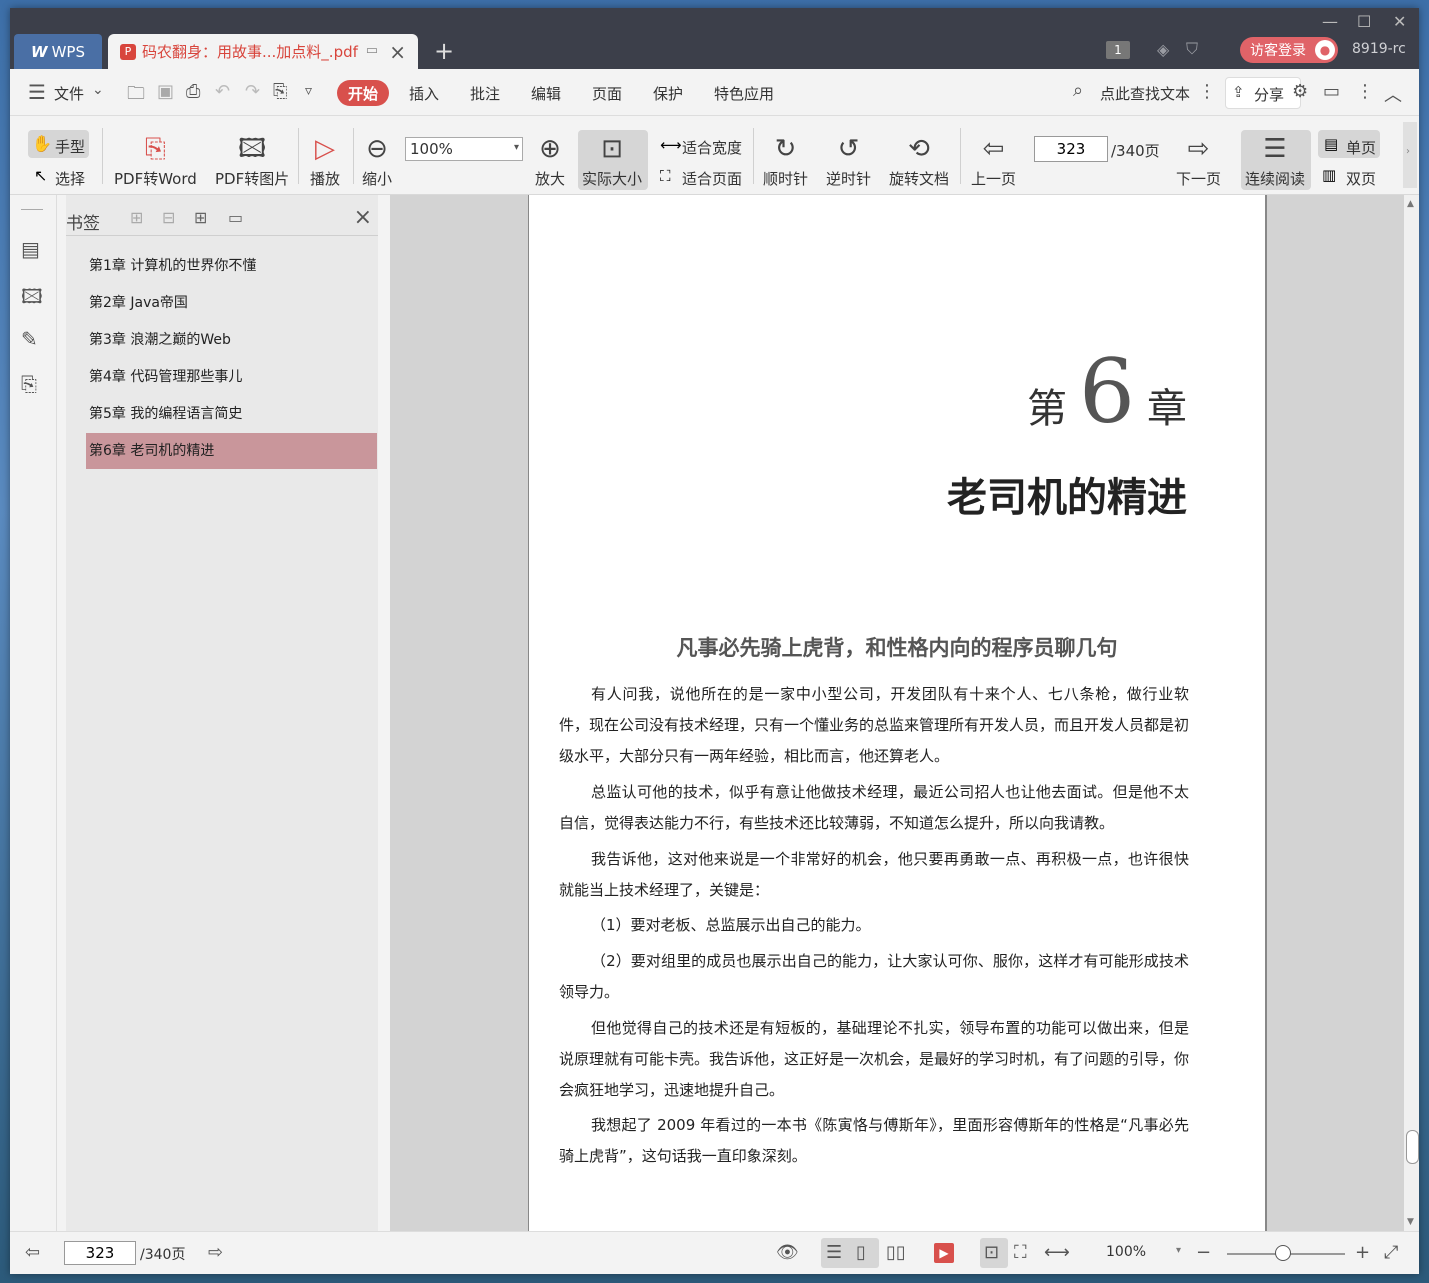 This screenshot has width=1429, height=1283. I want to click on more-dropdown-icon: ▿, so click(308, 91).